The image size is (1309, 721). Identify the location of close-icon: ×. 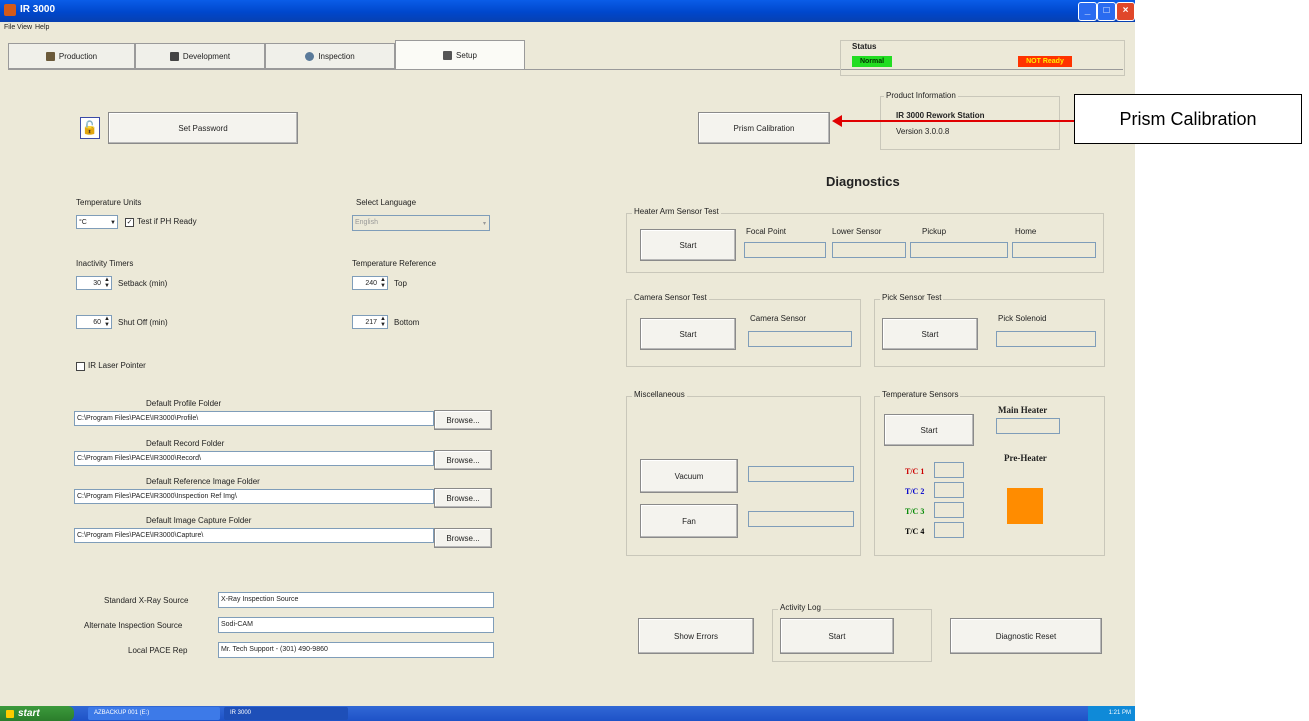
(1125, 11).